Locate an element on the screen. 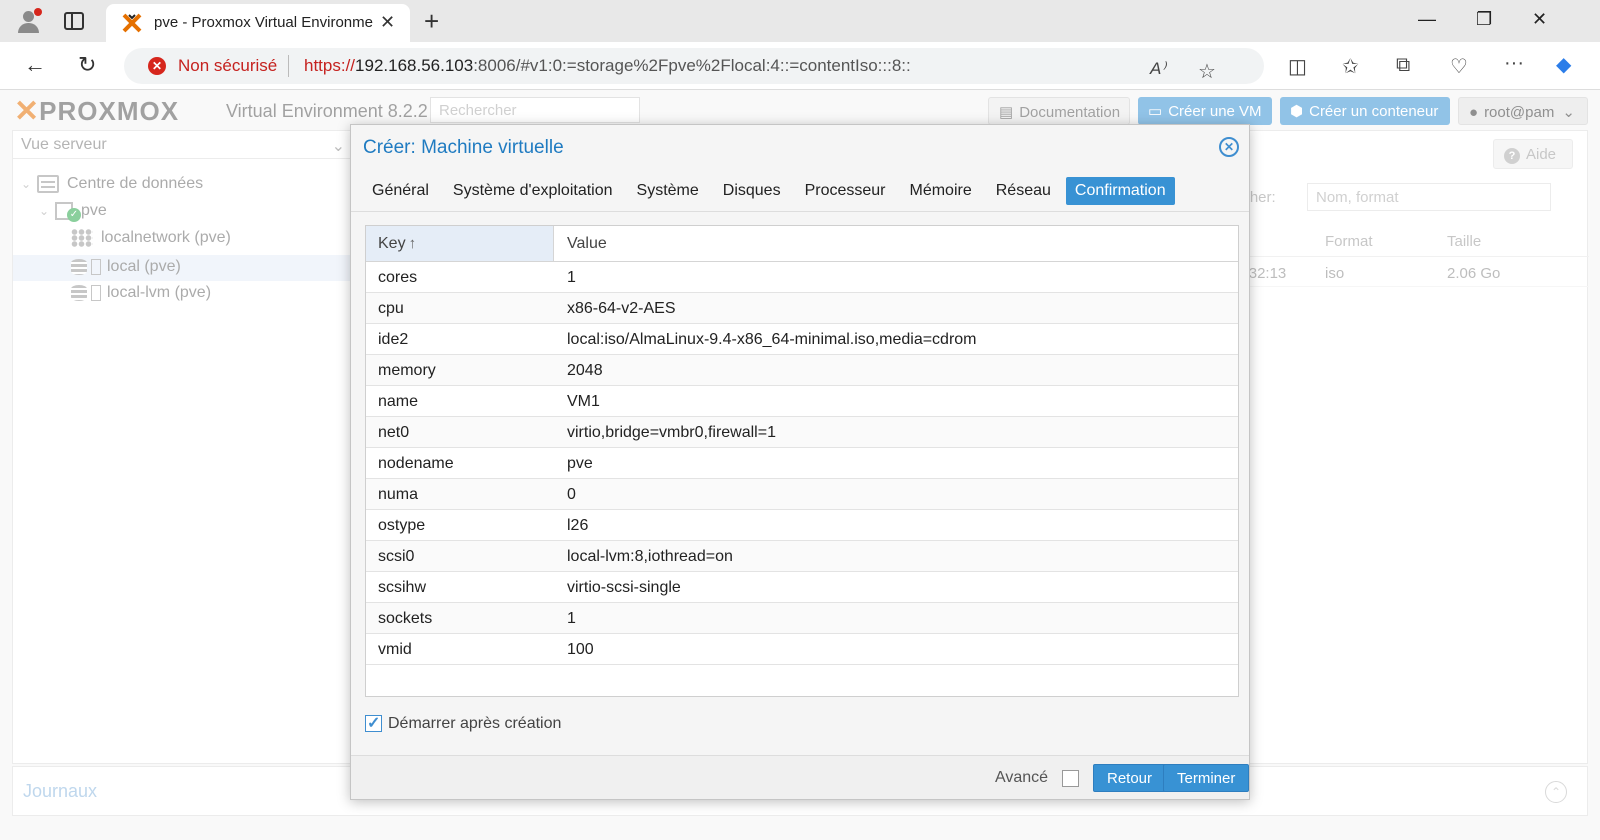 This screenshot has height=840, width=1600. table-row: numa 0 is located at coordinates (802, 494).